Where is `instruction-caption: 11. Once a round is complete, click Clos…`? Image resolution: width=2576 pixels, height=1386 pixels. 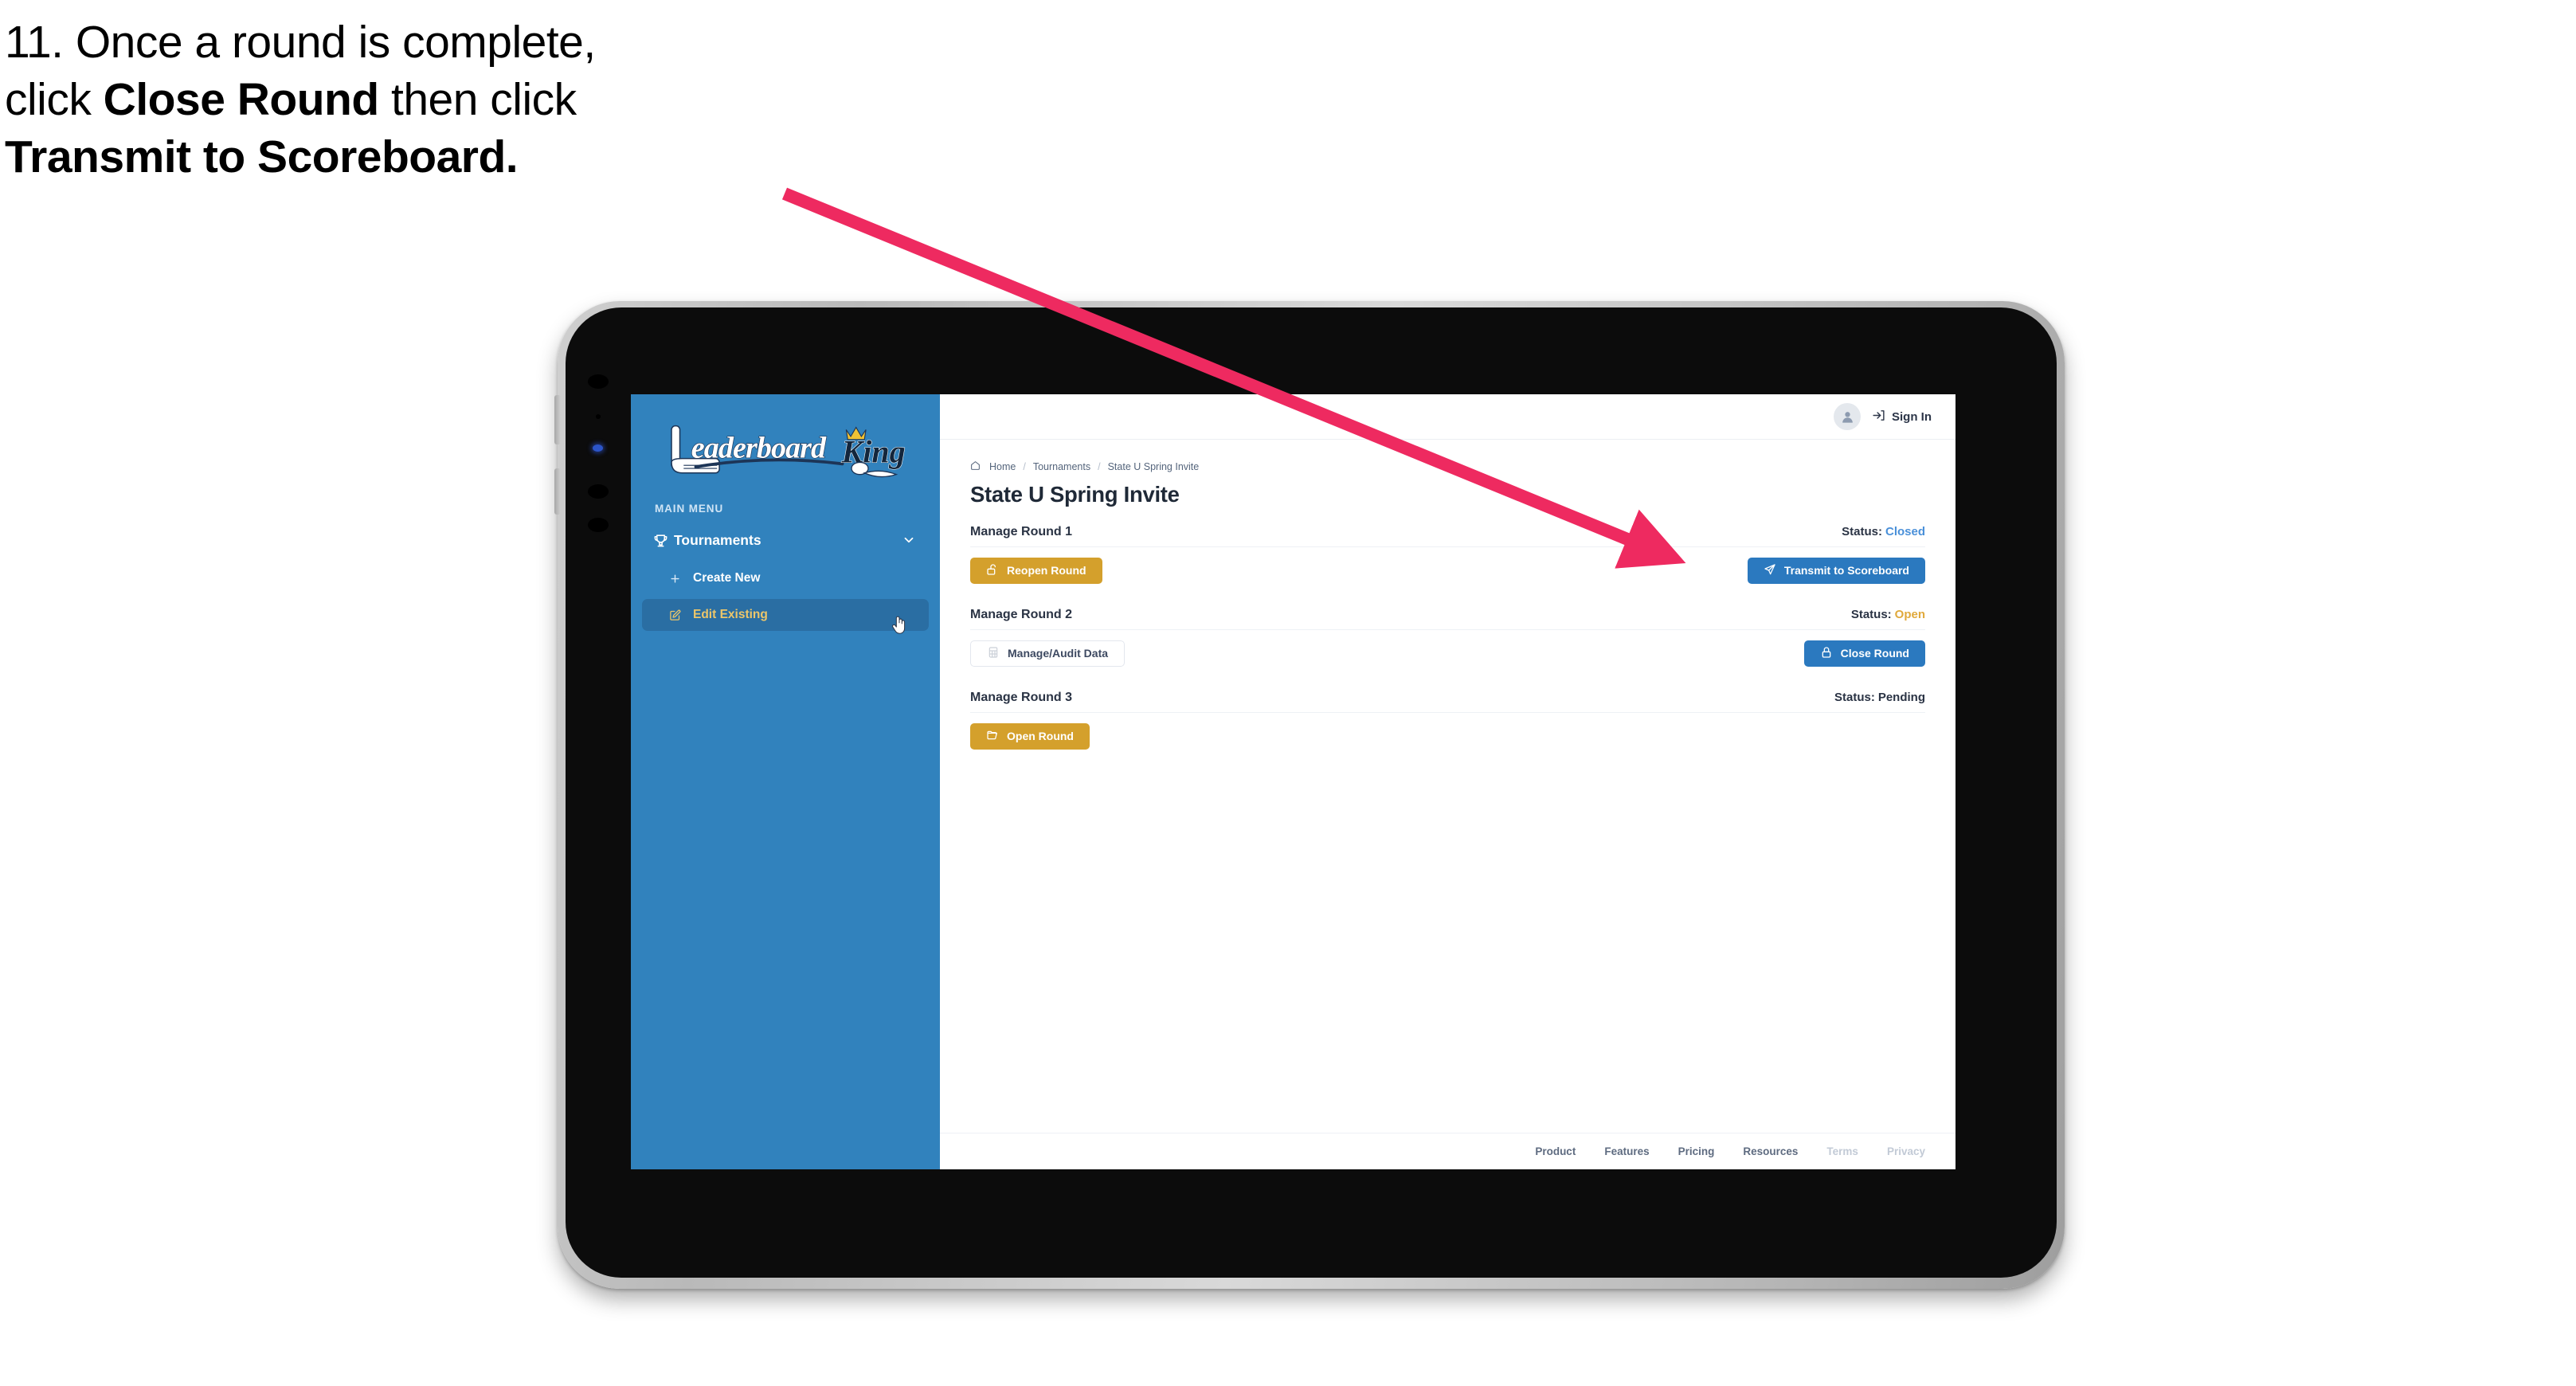
instruction-caption: 11. Once a round is complete, click Clos… is located at coordinates (427, 100).